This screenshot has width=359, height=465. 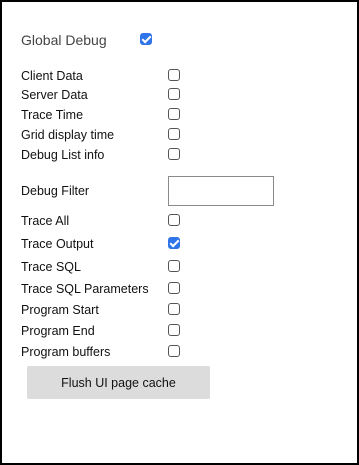 I want to click on trace-sql-parameters-checkbox, so click(x=174, y=288).